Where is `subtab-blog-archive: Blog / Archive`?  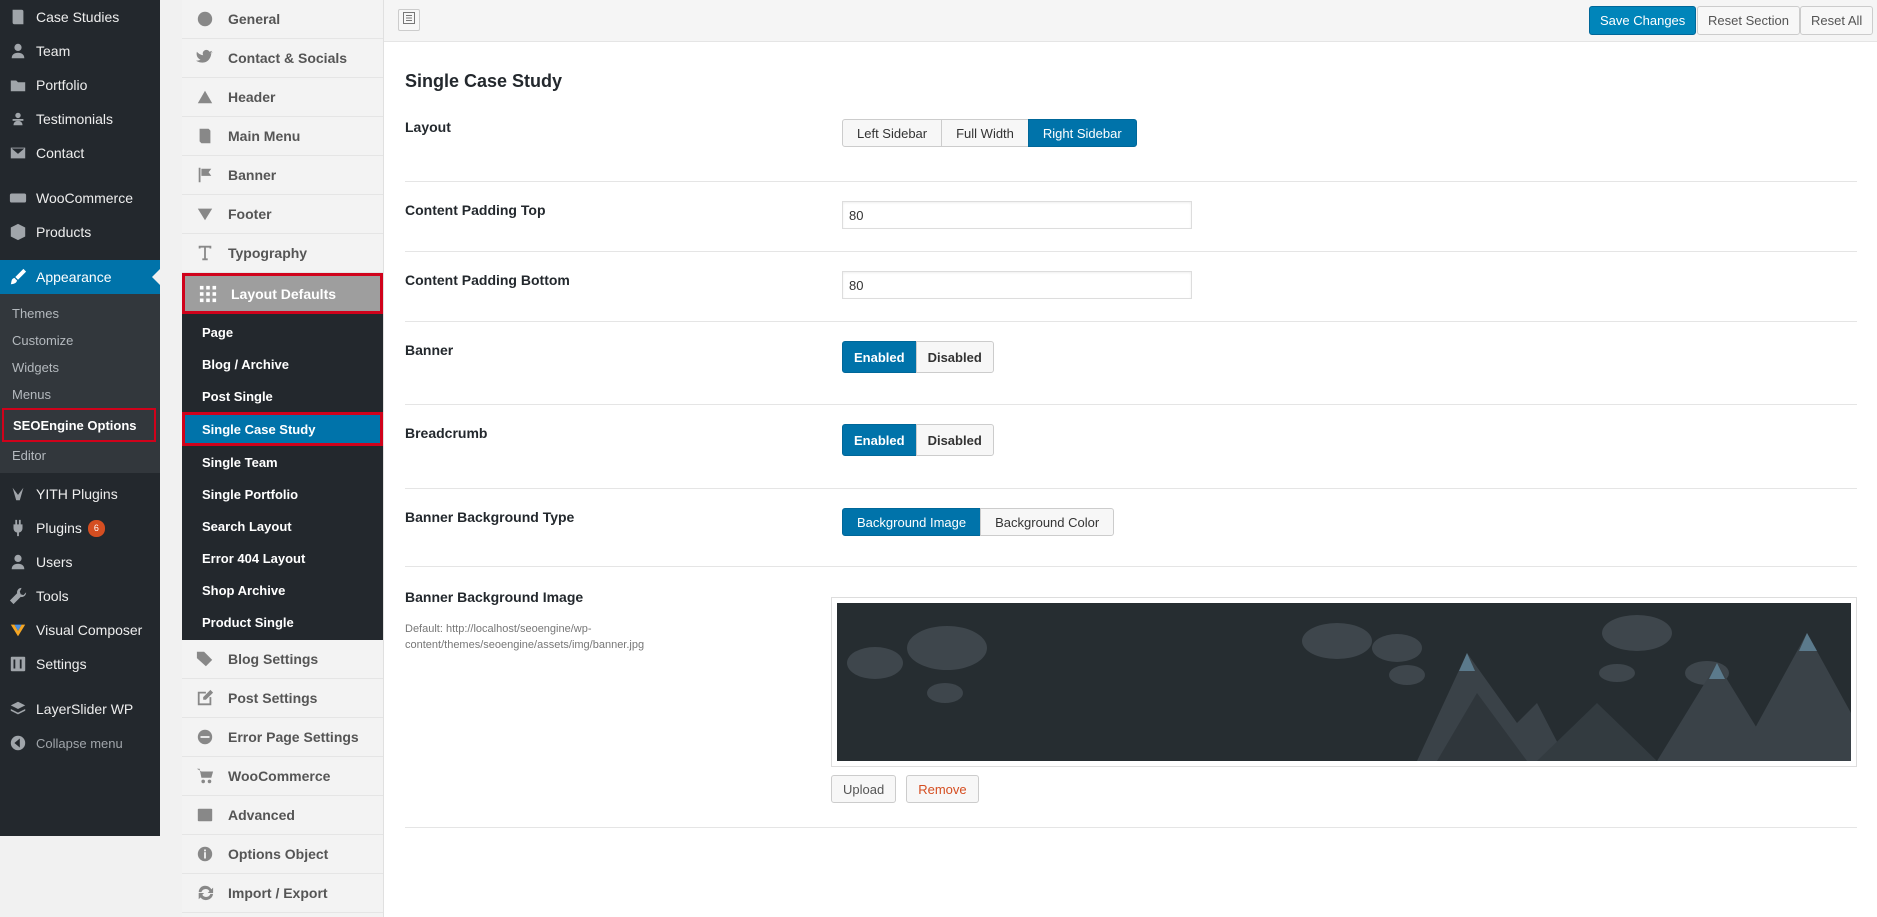
subtab-blog-archive: Blog / Archive is located at coordinates (282, 364).